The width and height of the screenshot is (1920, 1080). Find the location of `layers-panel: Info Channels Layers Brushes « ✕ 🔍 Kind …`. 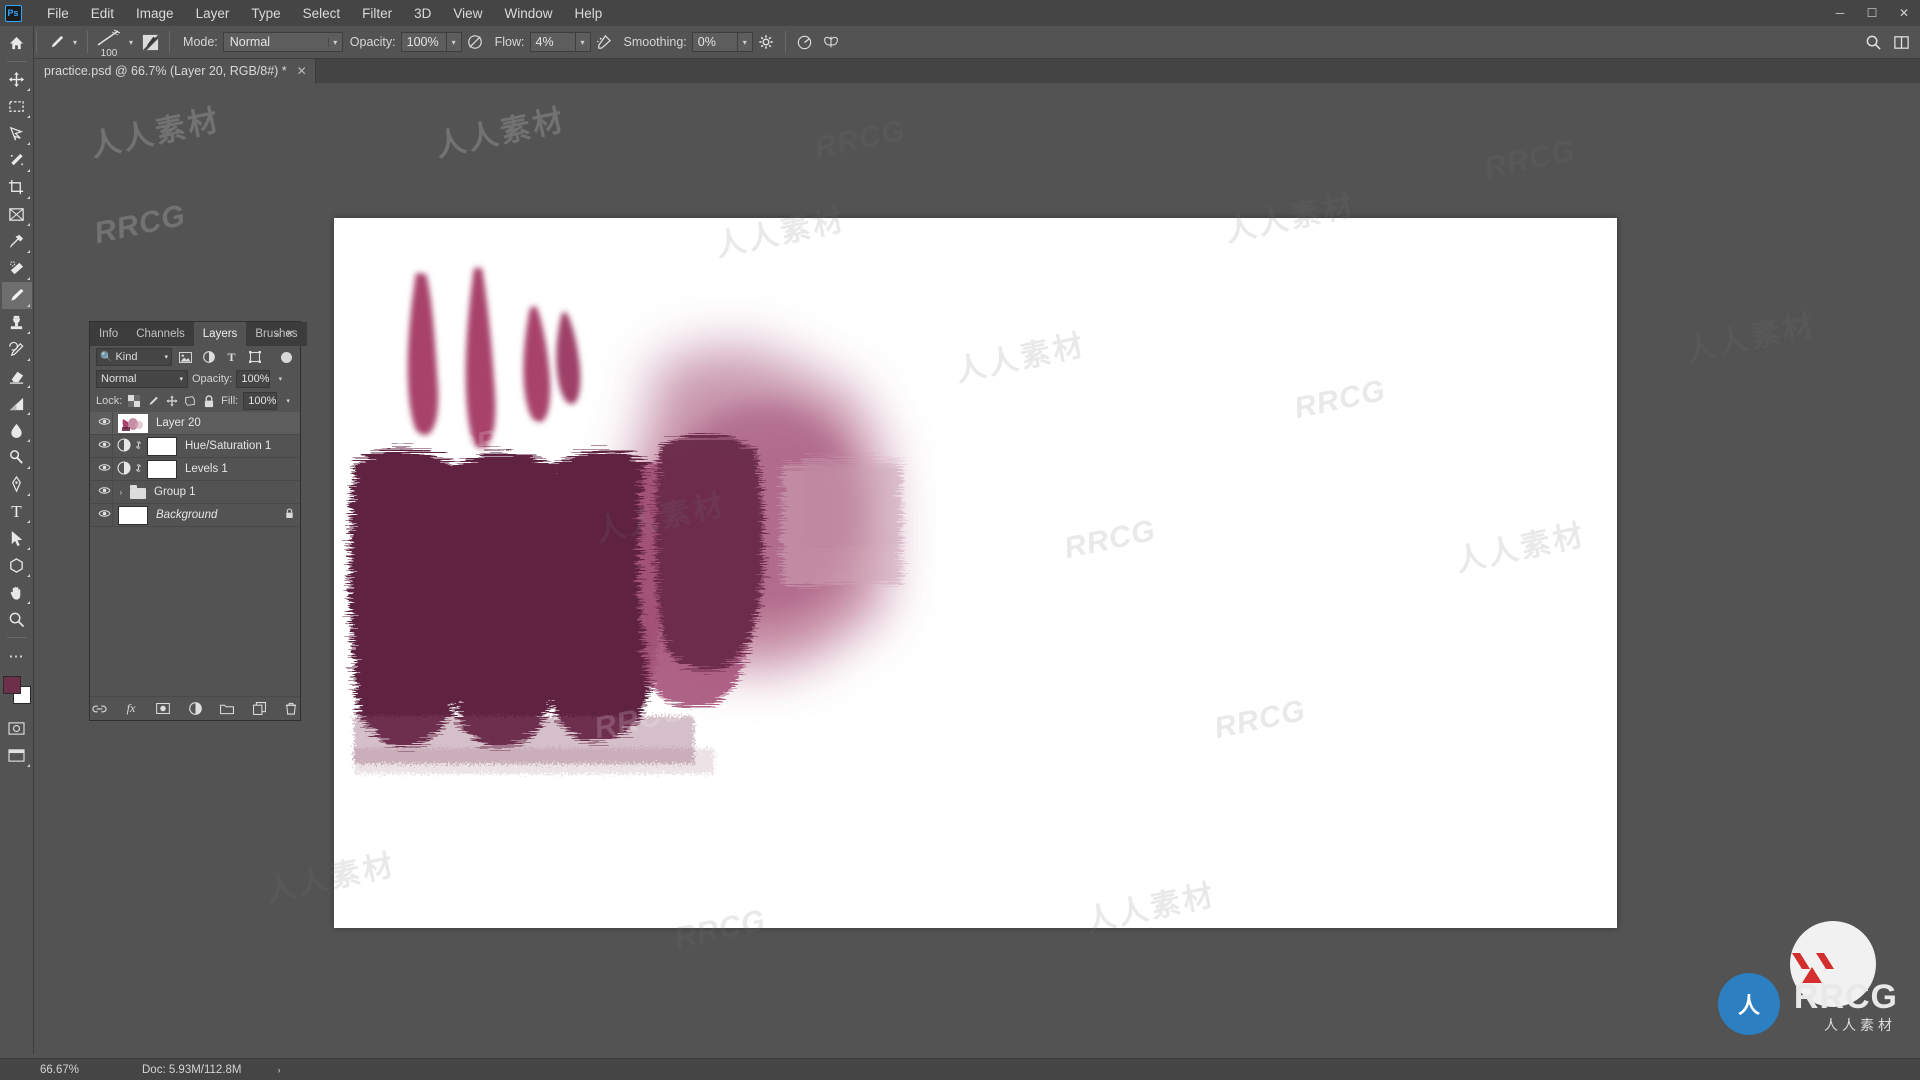

layers-panel: Info Channels Layers Brushes « ✕ 🔍 Kind … is located at coordinates (198, 521).